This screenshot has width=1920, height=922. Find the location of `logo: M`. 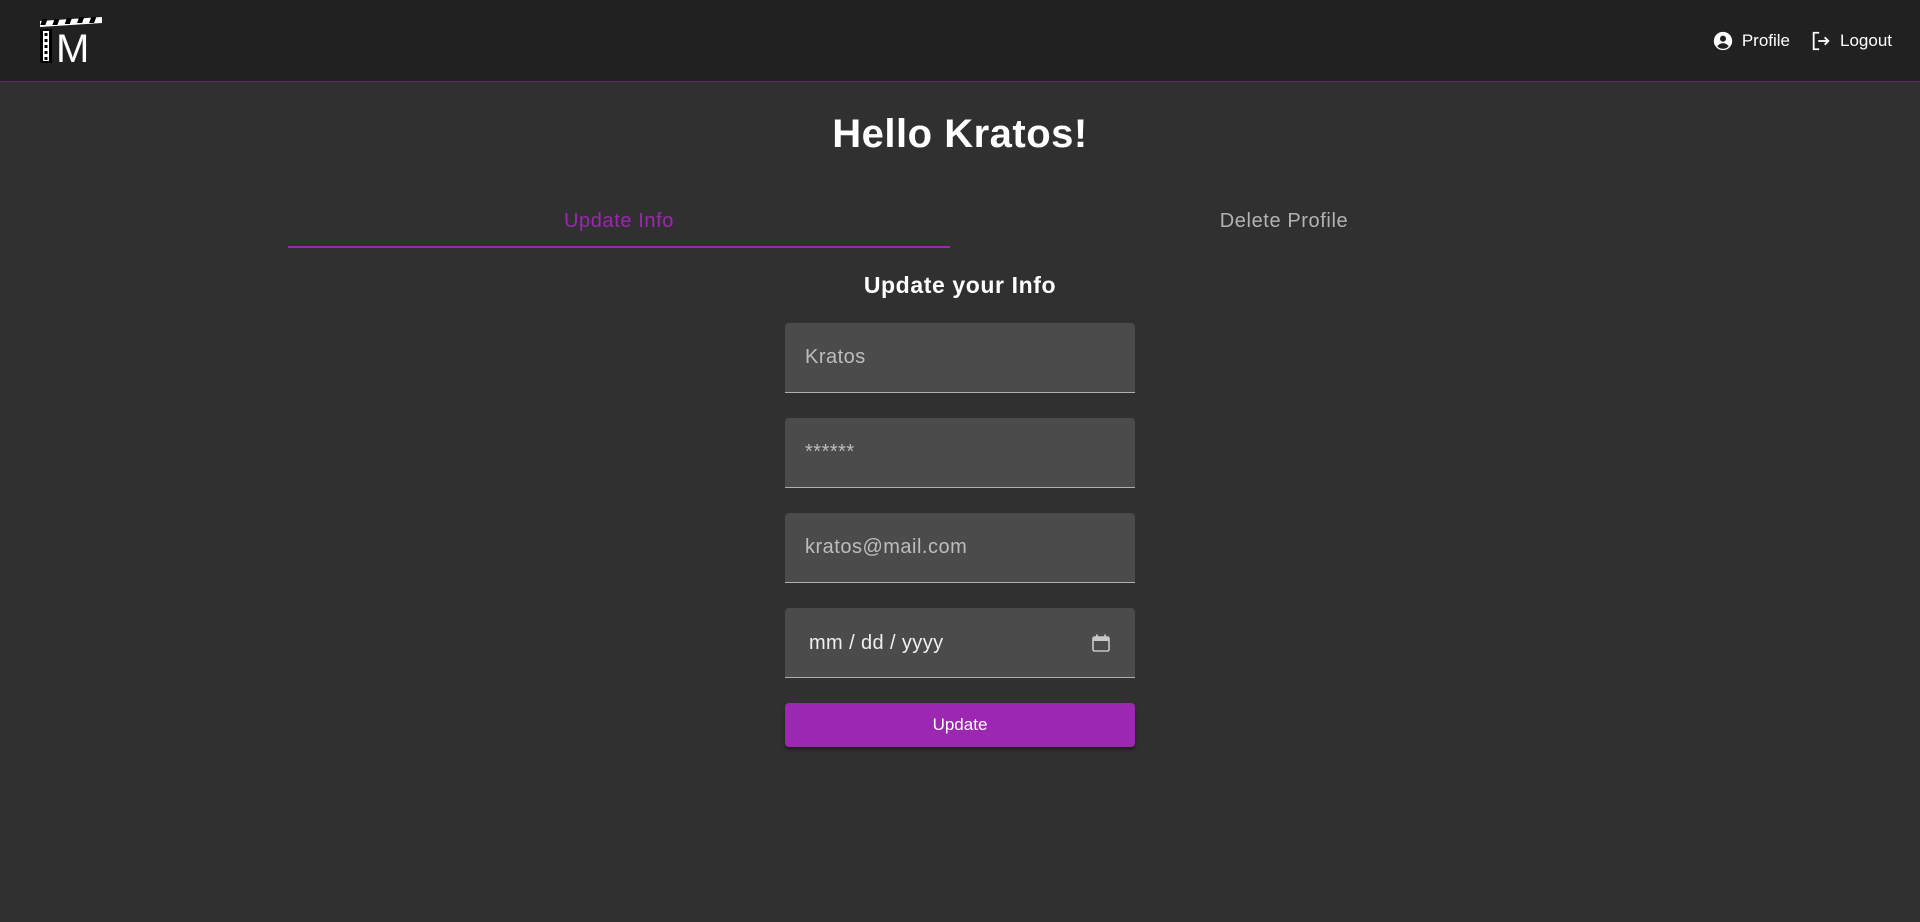

logo: M is located at coordinates (71, 43).